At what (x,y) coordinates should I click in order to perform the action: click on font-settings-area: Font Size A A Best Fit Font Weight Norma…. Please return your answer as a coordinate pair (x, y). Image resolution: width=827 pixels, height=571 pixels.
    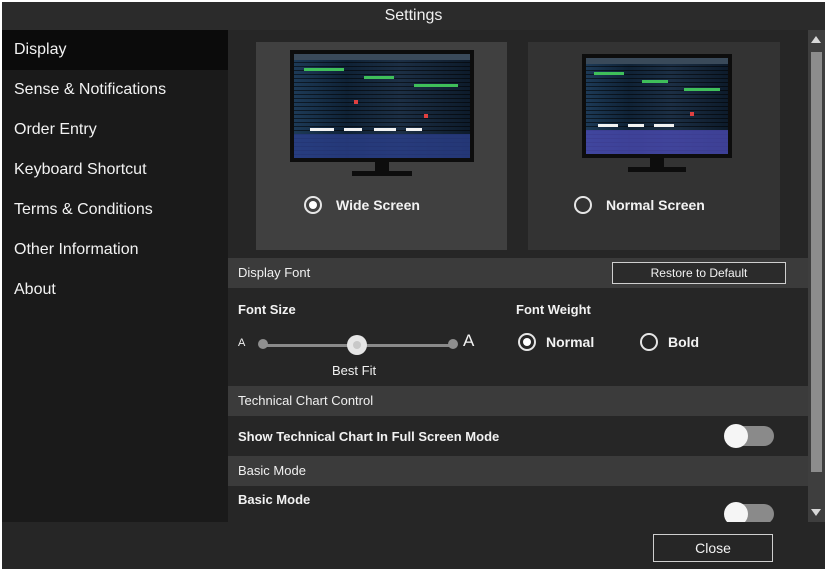
    Looking at the image, I should click on (518, 337).